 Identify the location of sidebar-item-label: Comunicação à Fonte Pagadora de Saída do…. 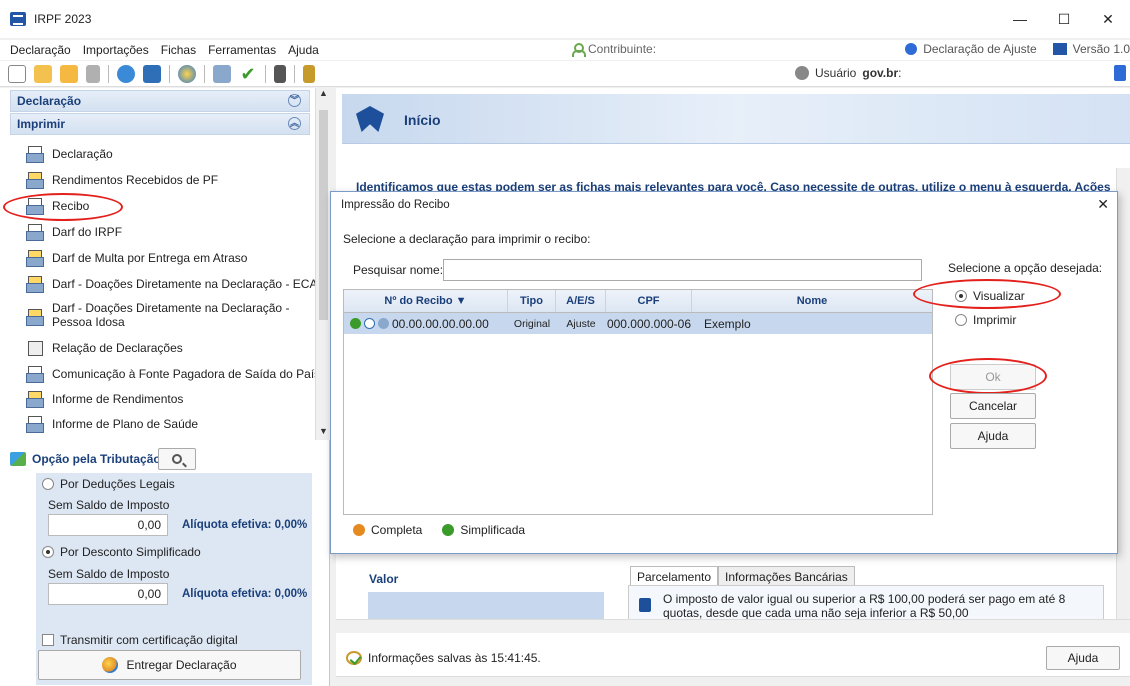
(186, 374).